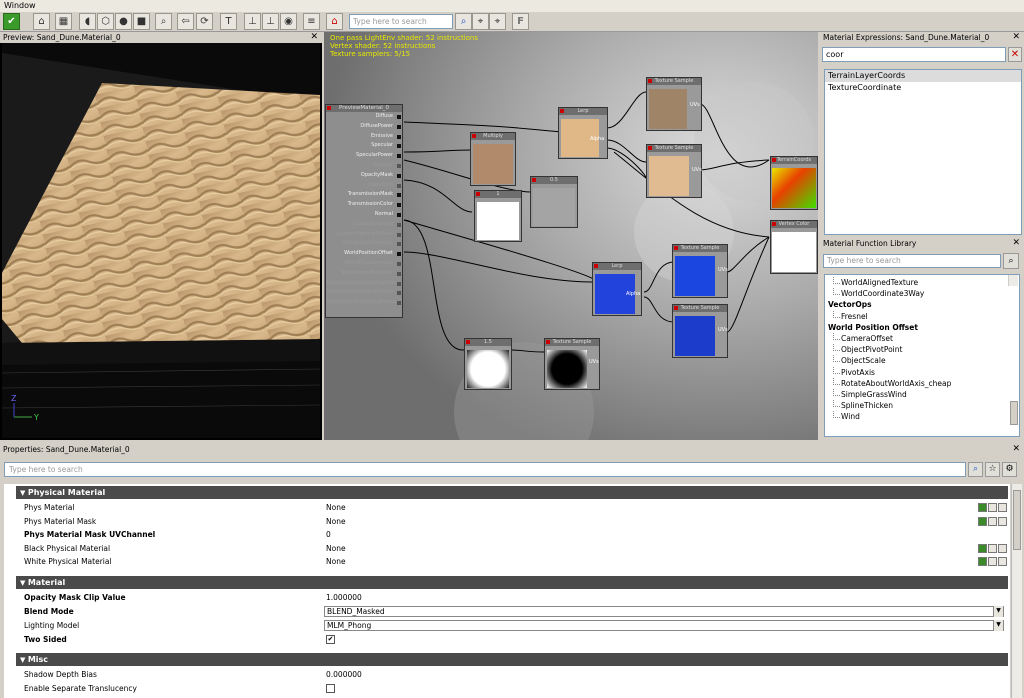 Image resolution: width=1024 pixels, height=698 pixels. Describe the element at coordinates (123, 21) in the screenshot. I see `sphere-preview-icon: ●` at that location.